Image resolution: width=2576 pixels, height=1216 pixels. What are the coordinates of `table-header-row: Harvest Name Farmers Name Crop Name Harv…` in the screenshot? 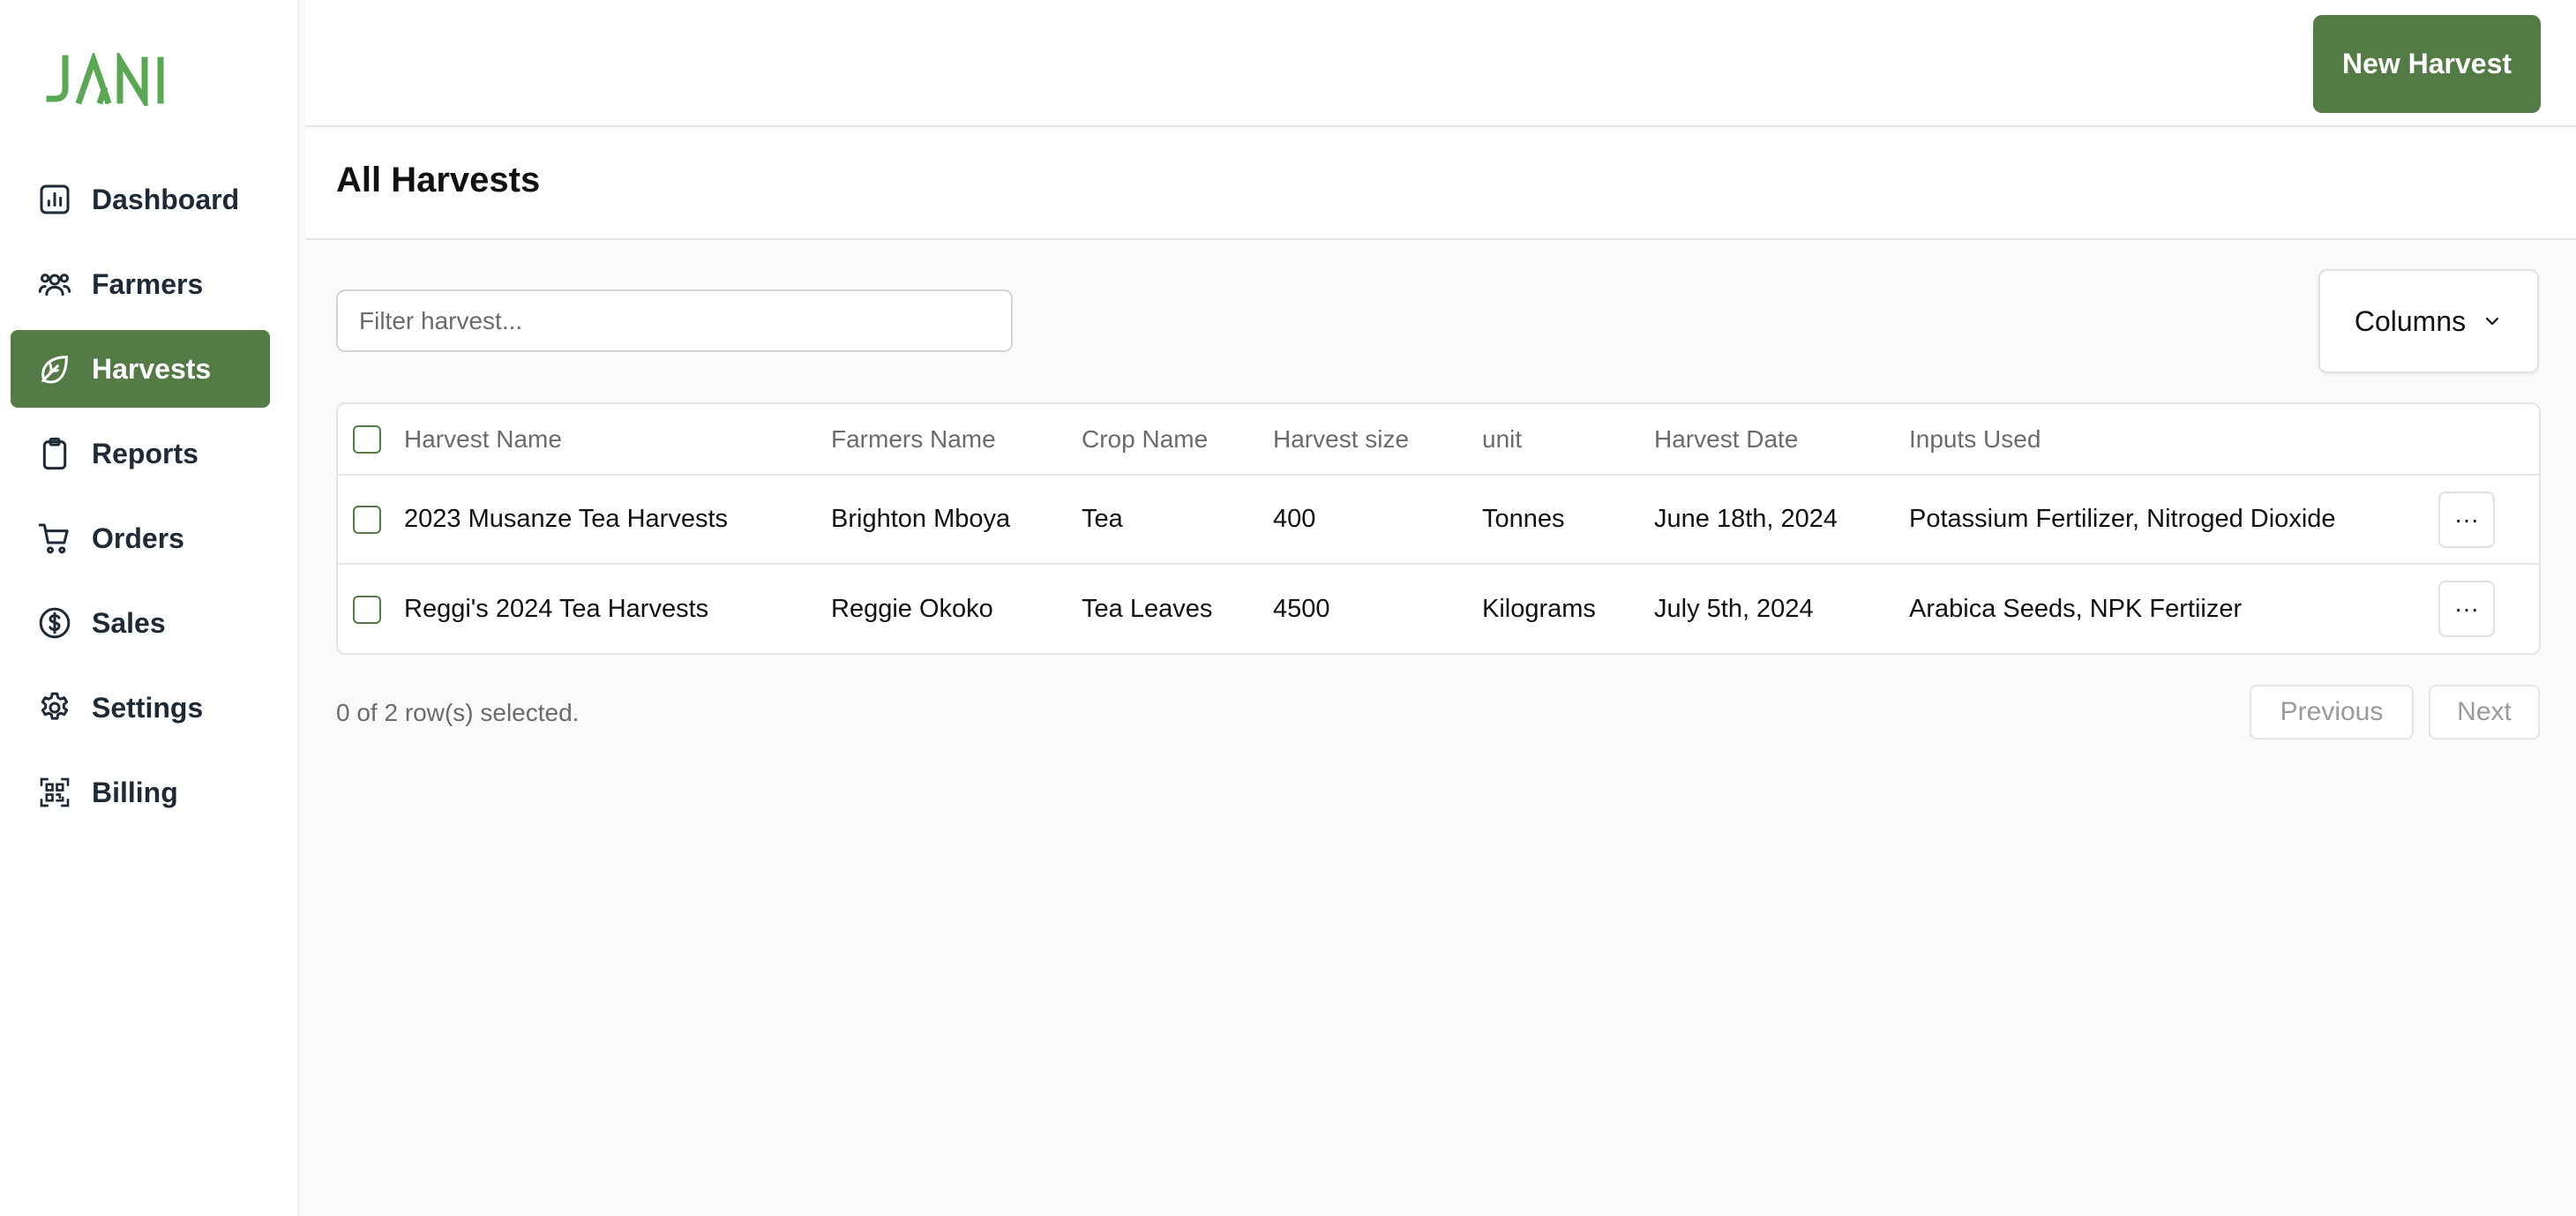 It's located at (1439, 440).